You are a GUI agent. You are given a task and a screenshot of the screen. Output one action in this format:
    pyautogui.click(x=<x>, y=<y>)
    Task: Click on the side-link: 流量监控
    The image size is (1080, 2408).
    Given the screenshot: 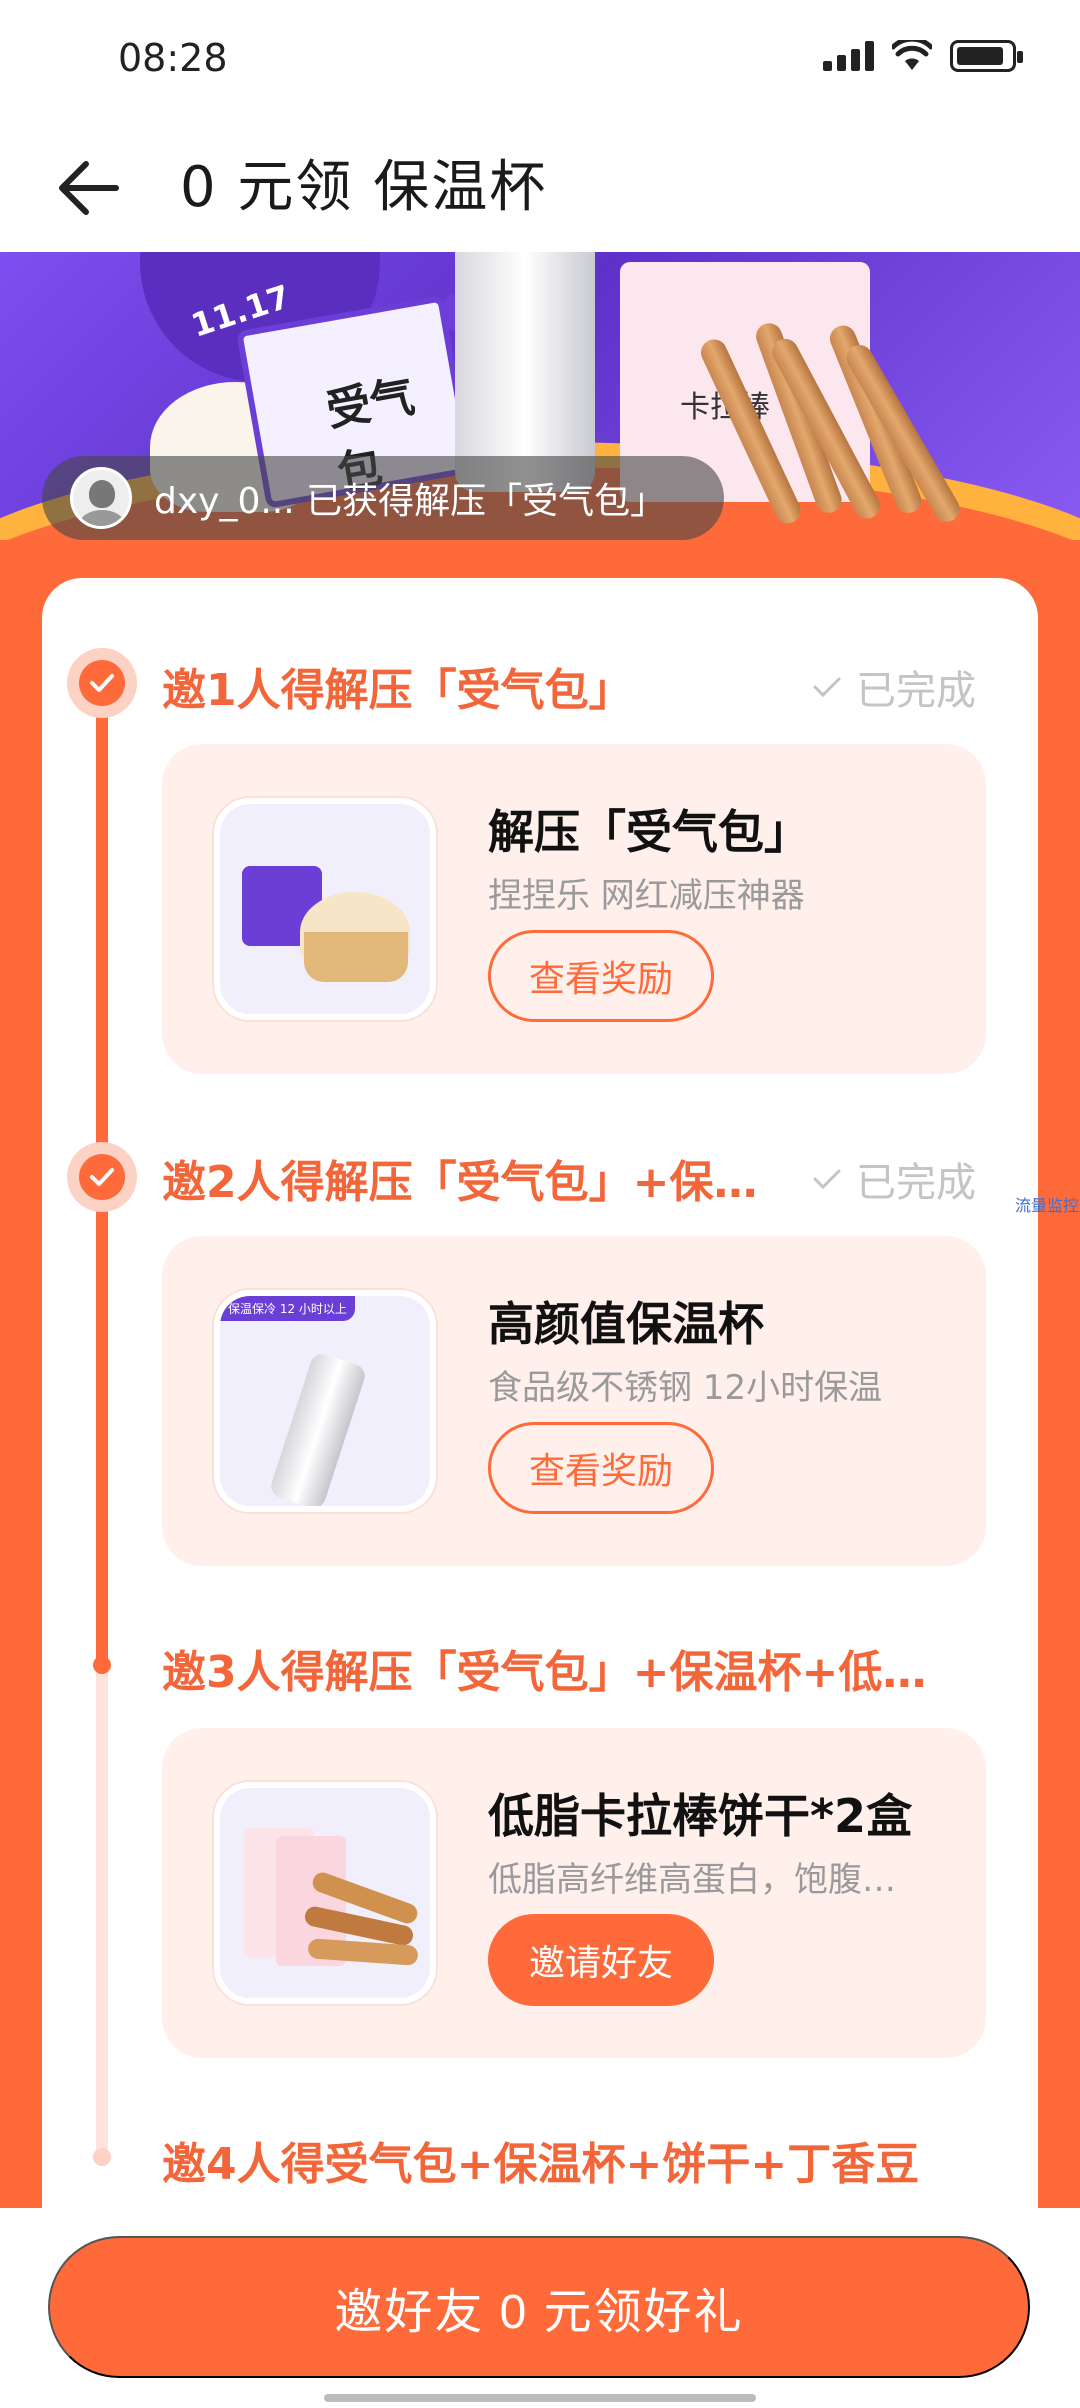 What is the action you would take?
    pyautogui.click(x=1047, y=1204)
    